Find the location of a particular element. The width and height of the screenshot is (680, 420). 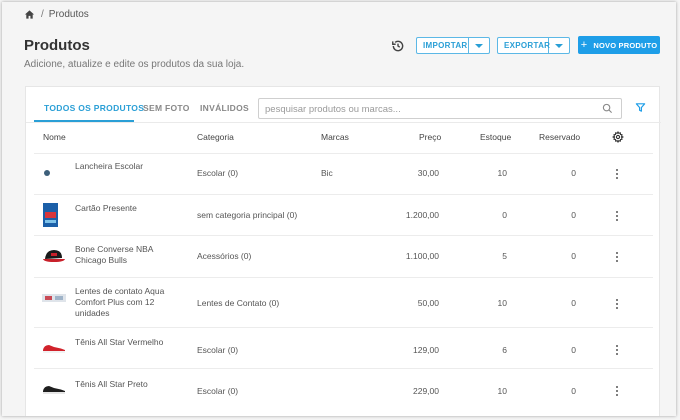

product-price: 1.200,00 is located at coordinates (422, 215).